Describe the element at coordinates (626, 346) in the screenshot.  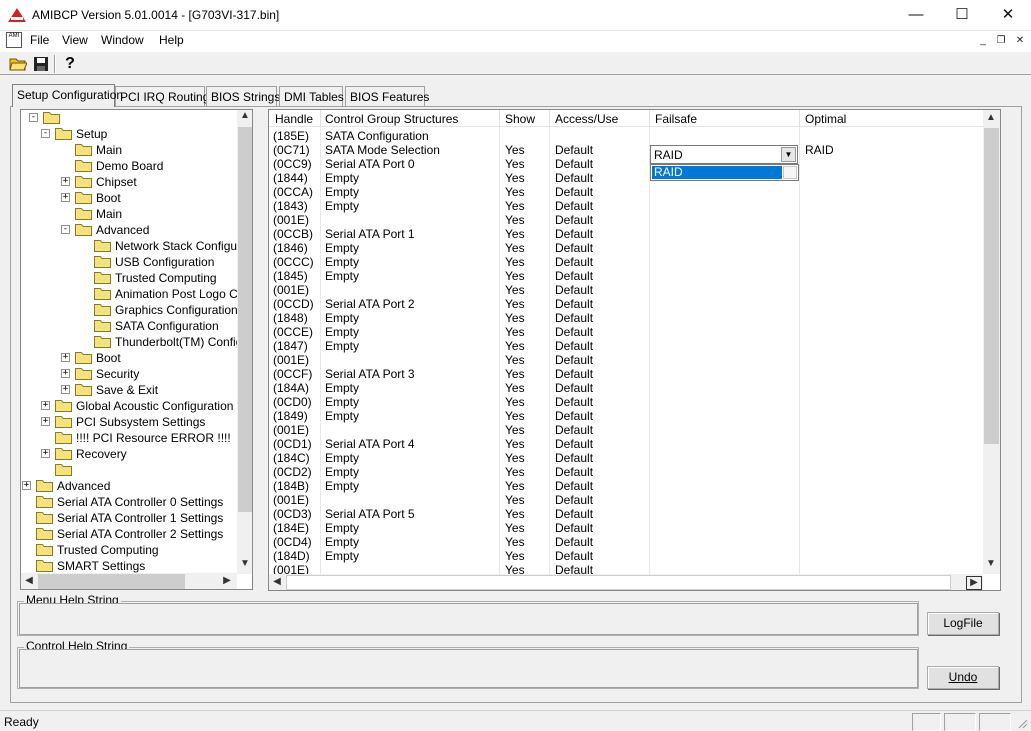
I see `grid-row: (1847) Empty Yes Default` at that location.